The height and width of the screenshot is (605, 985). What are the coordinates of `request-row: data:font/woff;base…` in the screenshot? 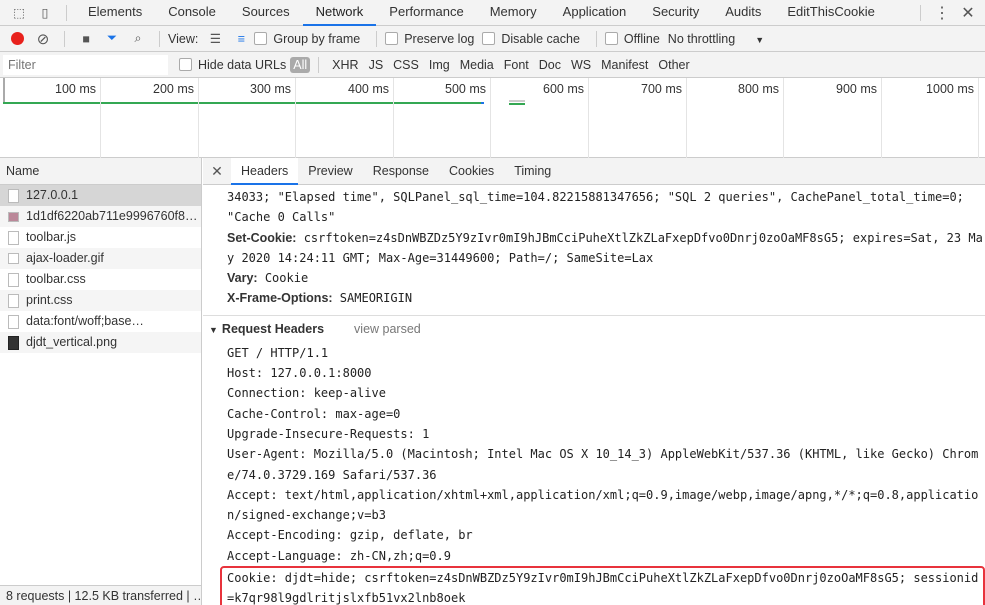 It's located at (100, 321).